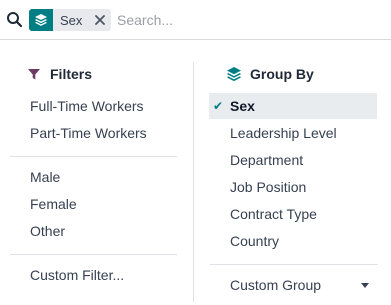 Image resolution: width=391 pixels, height=305 pixels. I want to click on group-by-country: Country, so click(293, 241).